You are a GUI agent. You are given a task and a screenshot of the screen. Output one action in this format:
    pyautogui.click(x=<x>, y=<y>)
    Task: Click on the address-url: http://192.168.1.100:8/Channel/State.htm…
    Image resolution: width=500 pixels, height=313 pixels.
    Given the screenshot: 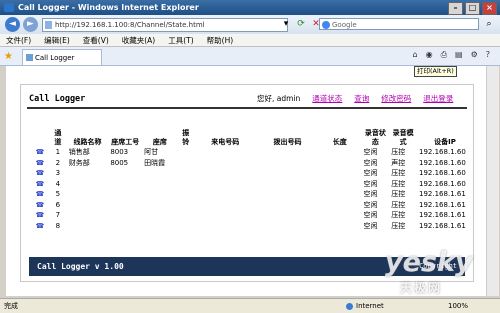 What is the action you would take?
    pyautogui.click(x=130, y=25)
    